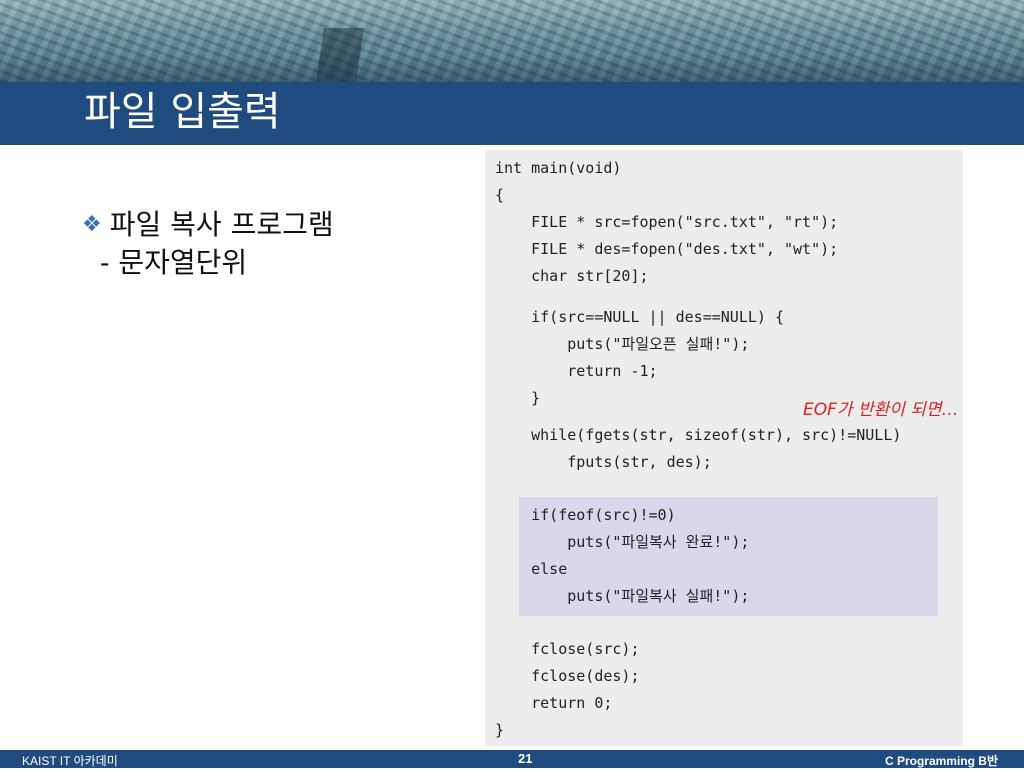 This screenshot has height=769, width=1024. Describe the element at coordinates (639, 317) in the screenshot. I see `code-line: if(src==NULL || des==NULL) {` at that location.